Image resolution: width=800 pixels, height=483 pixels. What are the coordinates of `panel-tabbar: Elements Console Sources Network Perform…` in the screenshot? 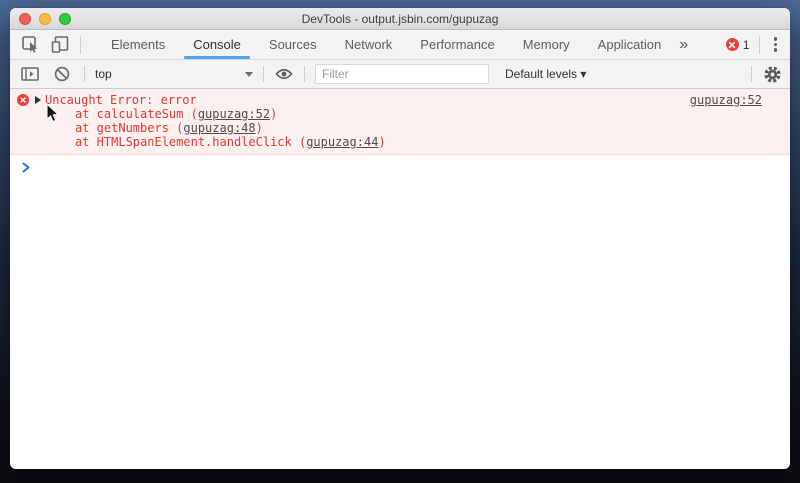 It's located at (400, 45).